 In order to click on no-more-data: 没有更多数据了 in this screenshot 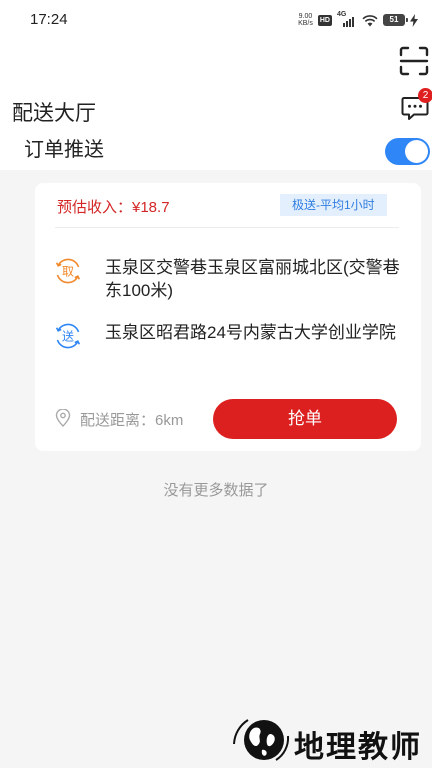, I will do `click(216, 490)`.